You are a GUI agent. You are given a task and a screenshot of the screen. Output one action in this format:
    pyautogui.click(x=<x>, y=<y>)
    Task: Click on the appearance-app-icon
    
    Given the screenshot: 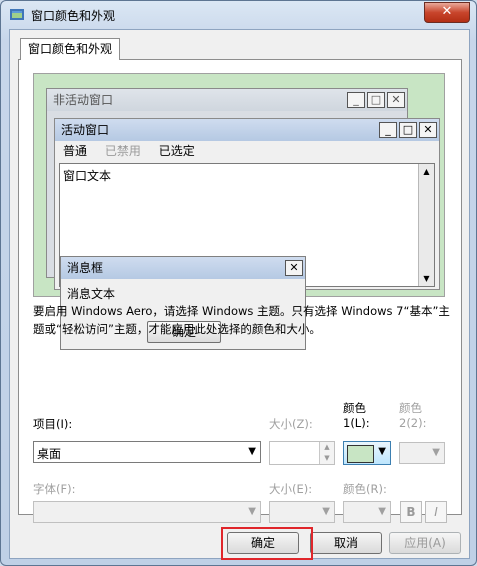 What is the action you would take?
    pyautogui.click(x=17, y=14)
    